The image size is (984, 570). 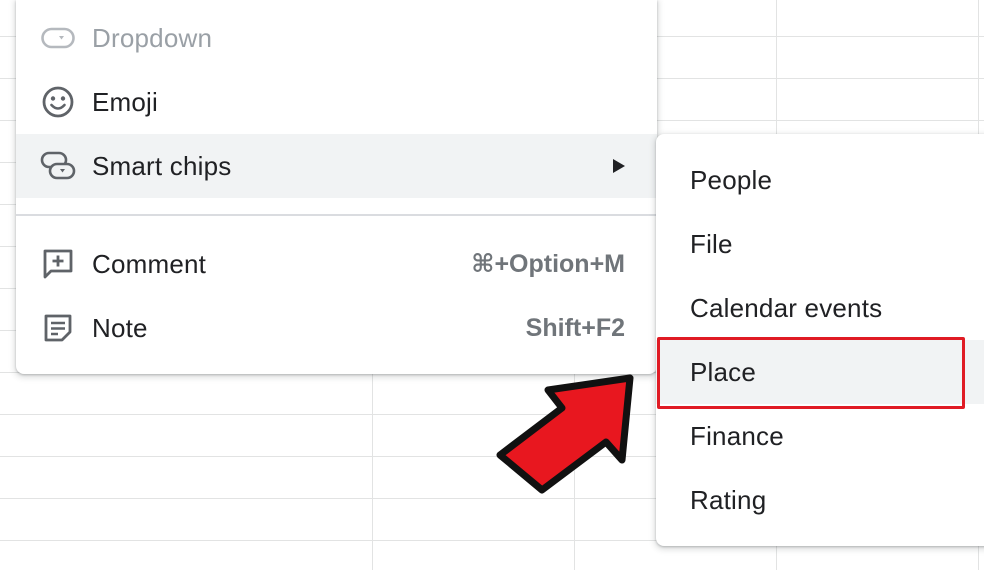 What do you see at coordinates (58, 102) in the screenshot?
I see `emoji-icon` at bounding box center [58, 102].